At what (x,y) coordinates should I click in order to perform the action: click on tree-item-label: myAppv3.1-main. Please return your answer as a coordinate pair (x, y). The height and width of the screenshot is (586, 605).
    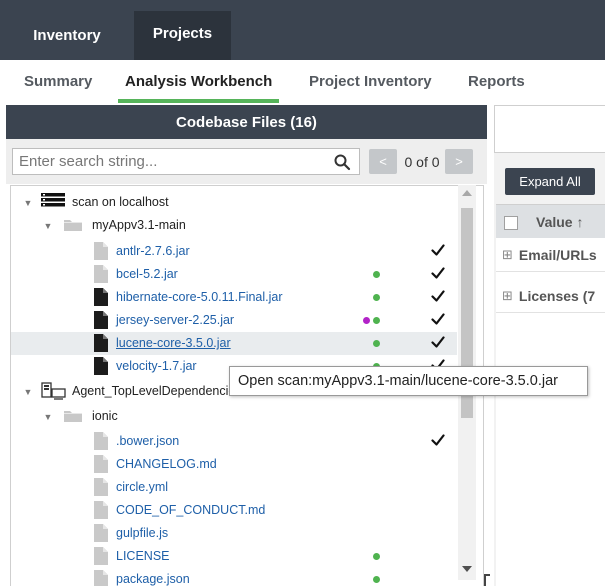
    Looking at the image, I should click on (139, 225).